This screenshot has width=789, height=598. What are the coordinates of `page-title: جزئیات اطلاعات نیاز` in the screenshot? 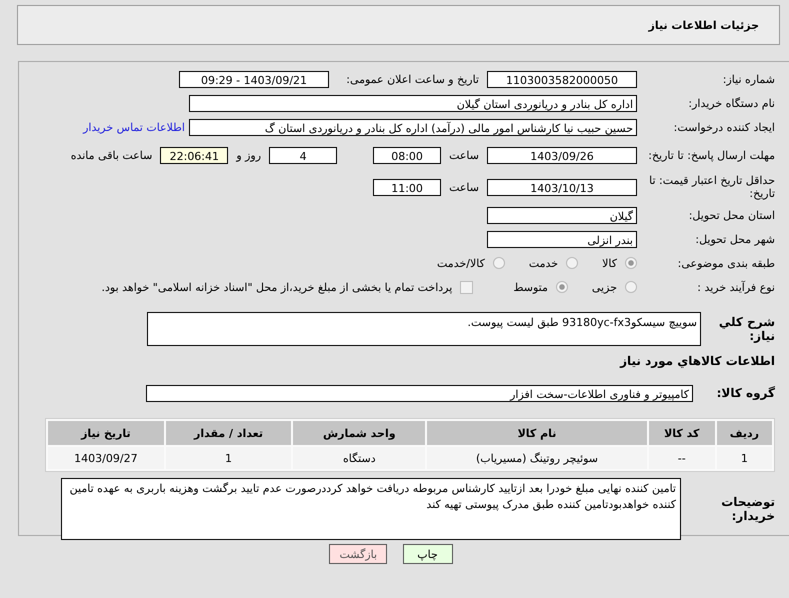 It's located at (703, 25).